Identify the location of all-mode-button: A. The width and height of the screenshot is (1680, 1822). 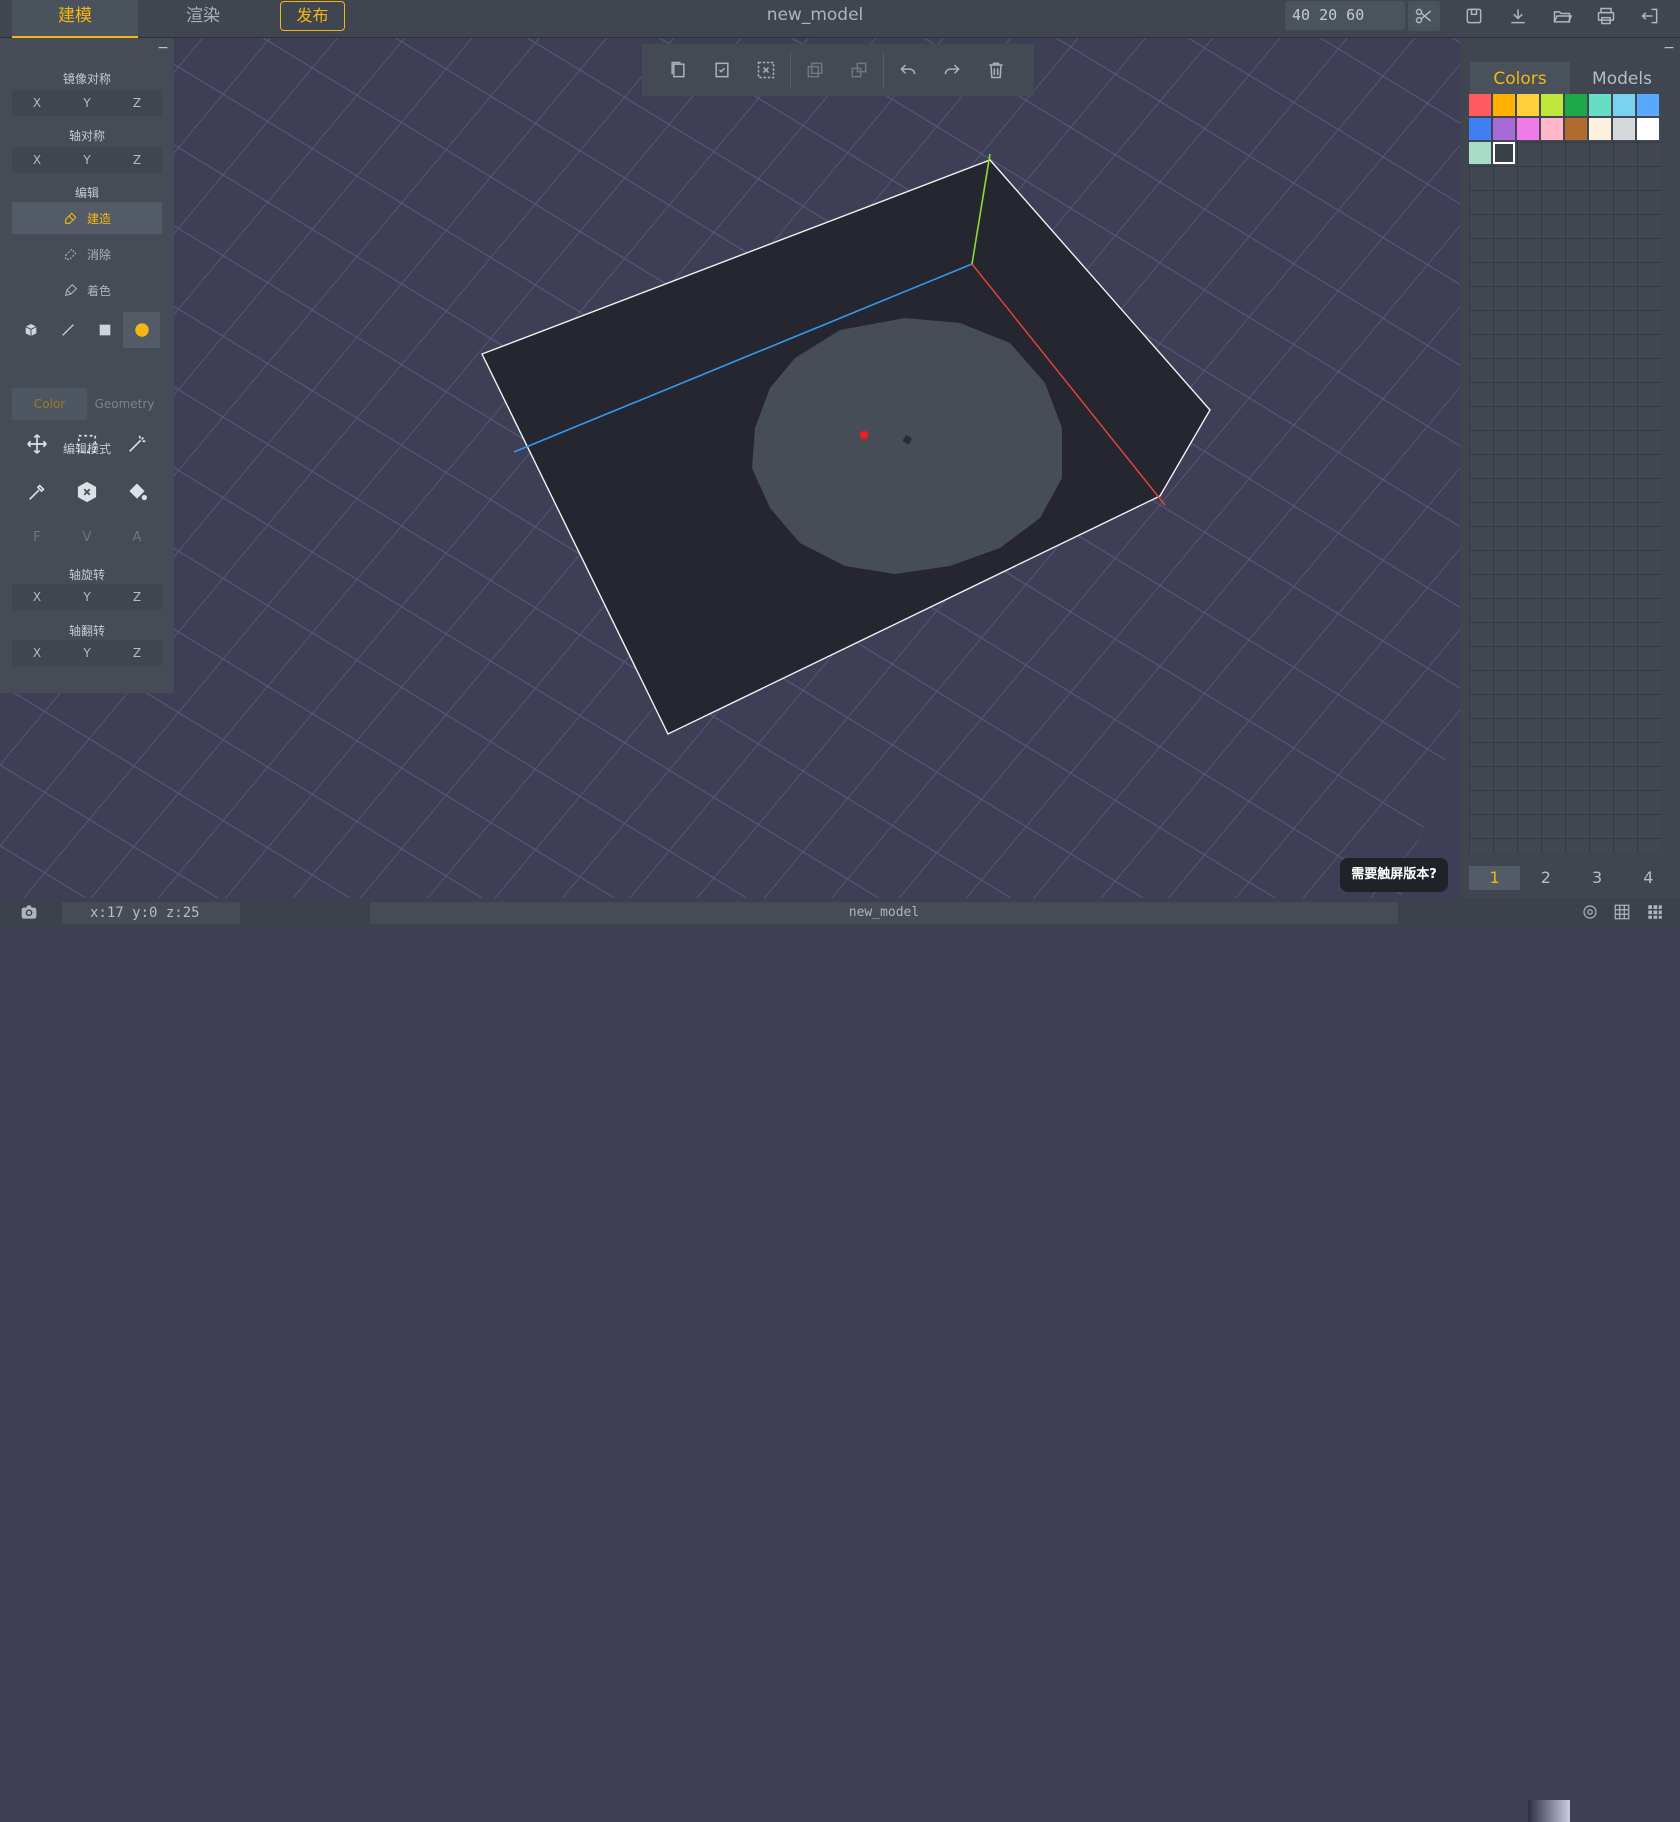
(137, 537).